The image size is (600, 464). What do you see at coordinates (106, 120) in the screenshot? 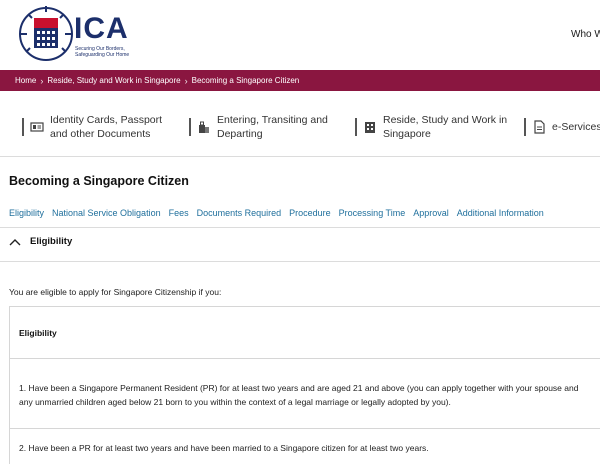
I see `category-label: Identity Cards, Passport` at bounding box center [106, 120].